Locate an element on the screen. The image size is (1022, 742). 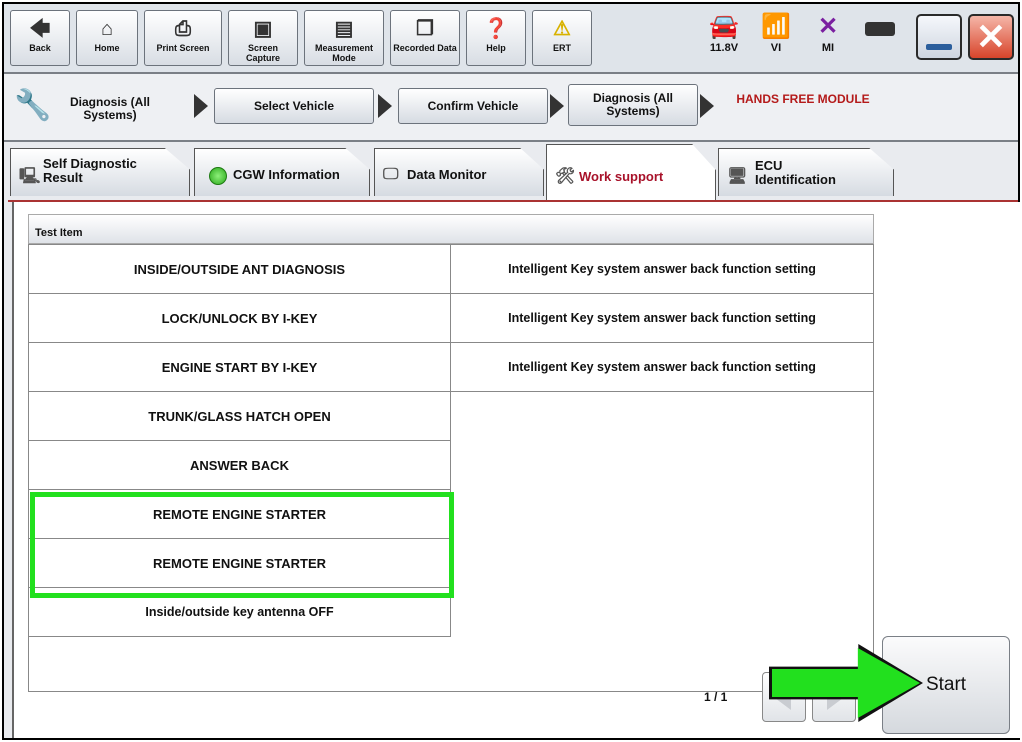
battery-icon is located at coordinates (880, 29).